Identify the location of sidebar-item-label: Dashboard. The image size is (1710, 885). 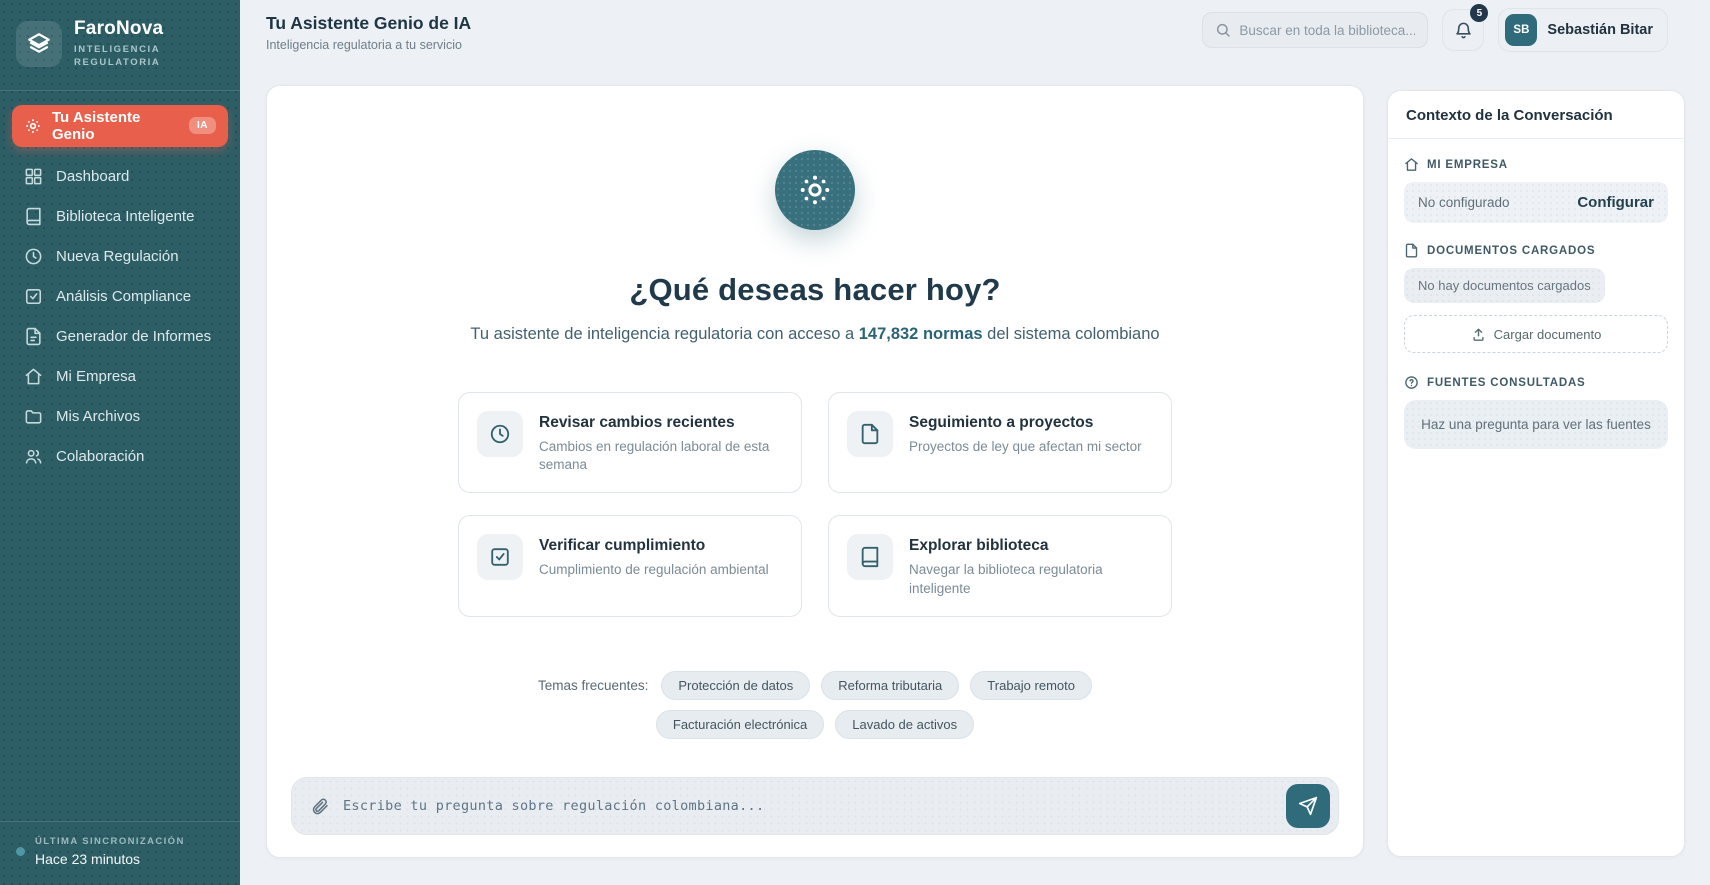
(93, 177).